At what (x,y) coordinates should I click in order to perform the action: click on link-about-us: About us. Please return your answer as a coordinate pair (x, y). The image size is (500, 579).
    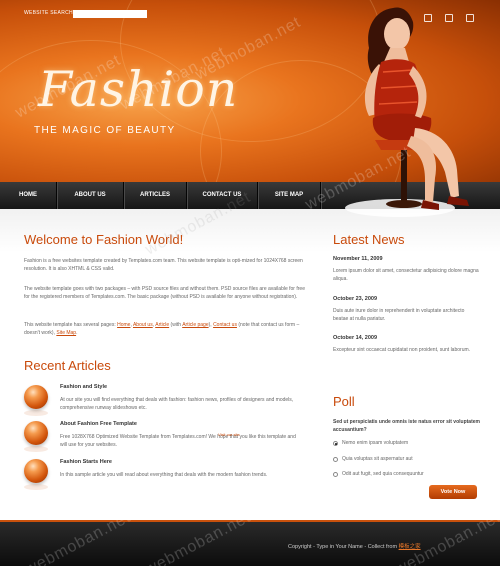
    Looking at the image, I should click on (143, 325).